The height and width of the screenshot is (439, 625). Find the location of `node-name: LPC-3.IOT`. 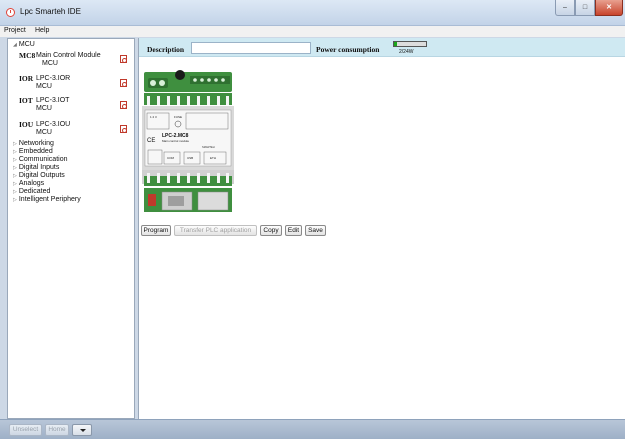

node-name: LPC-3.IOT is located at coordinates (53, 100).